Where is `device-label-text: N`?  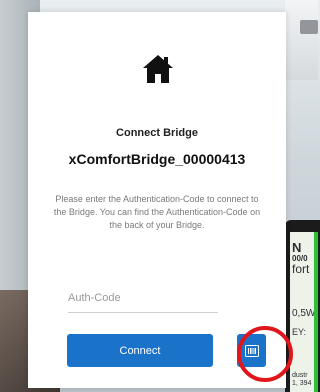
device-label-text: N is located at coordinates (297, 247).